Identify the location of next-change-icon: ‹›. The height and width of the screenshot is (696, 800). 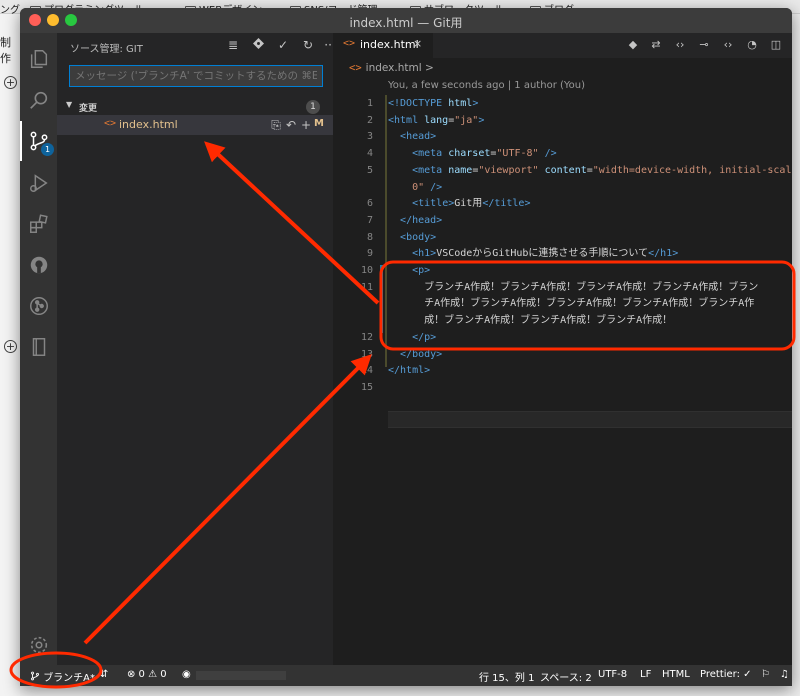
(728, 45).